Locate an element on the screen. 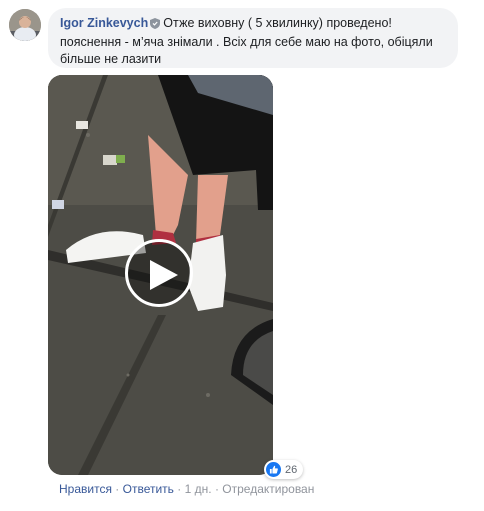 The image size is (484, 511). reaction-count-badge: 26 is located at coordinates (284, 469).